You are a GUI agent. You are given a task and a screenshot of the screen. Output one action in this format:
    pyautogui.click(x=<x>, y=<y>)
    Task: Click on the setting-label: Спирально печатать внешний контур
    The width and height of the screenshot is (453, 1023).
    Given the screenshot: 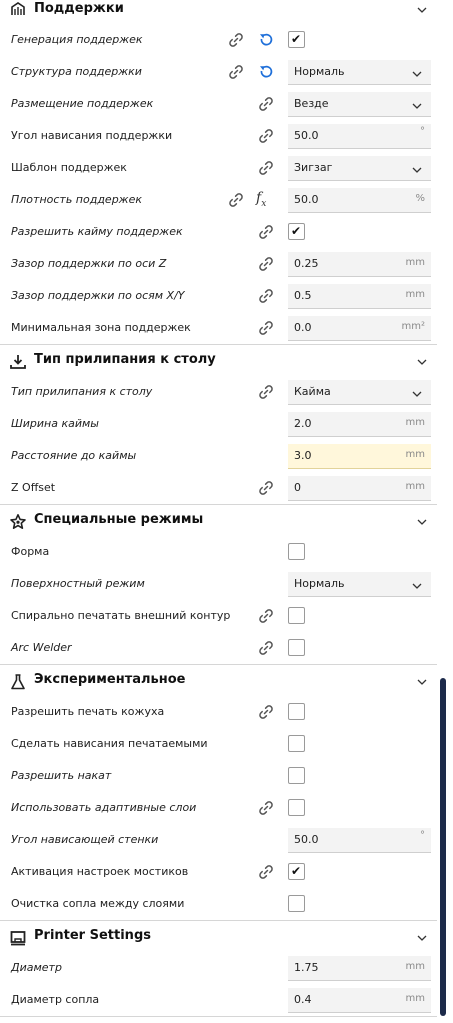 What is the action you would take?
    pyautogui.click(x=121, y=615)
    